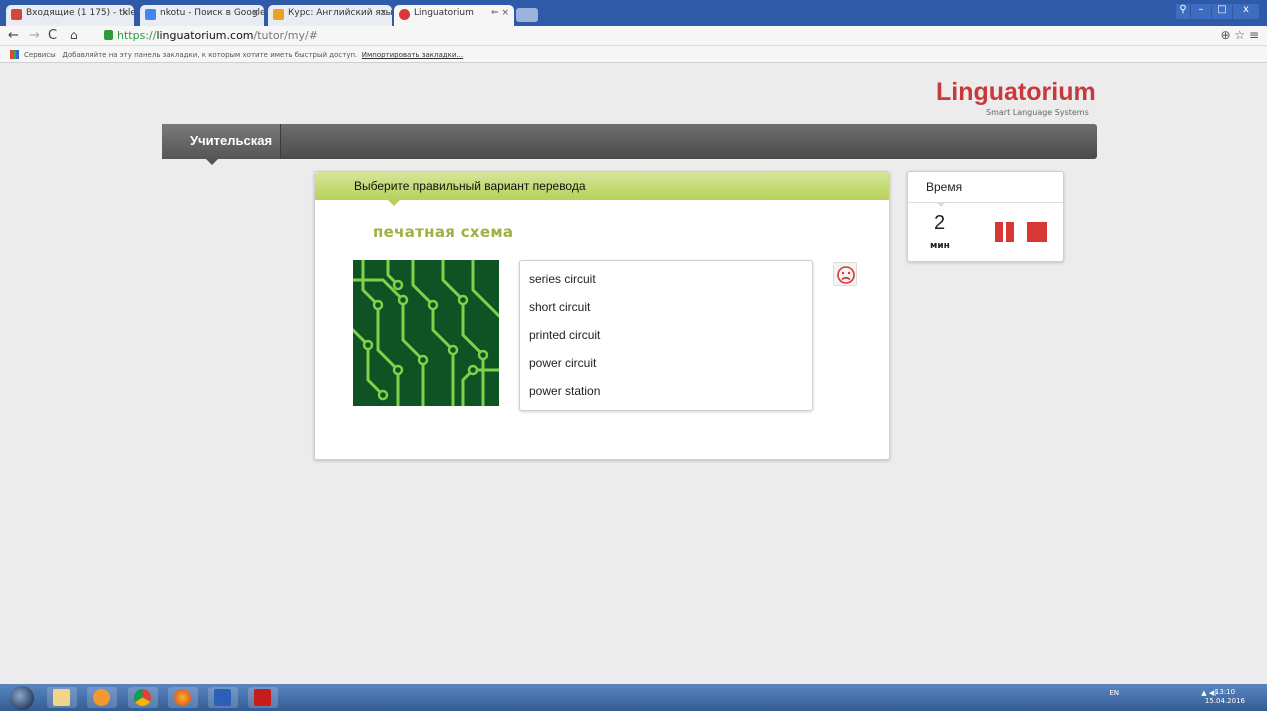  Describe the element at coordinates (1037, 232) in the screenshot. I see `stop-button` at that location.